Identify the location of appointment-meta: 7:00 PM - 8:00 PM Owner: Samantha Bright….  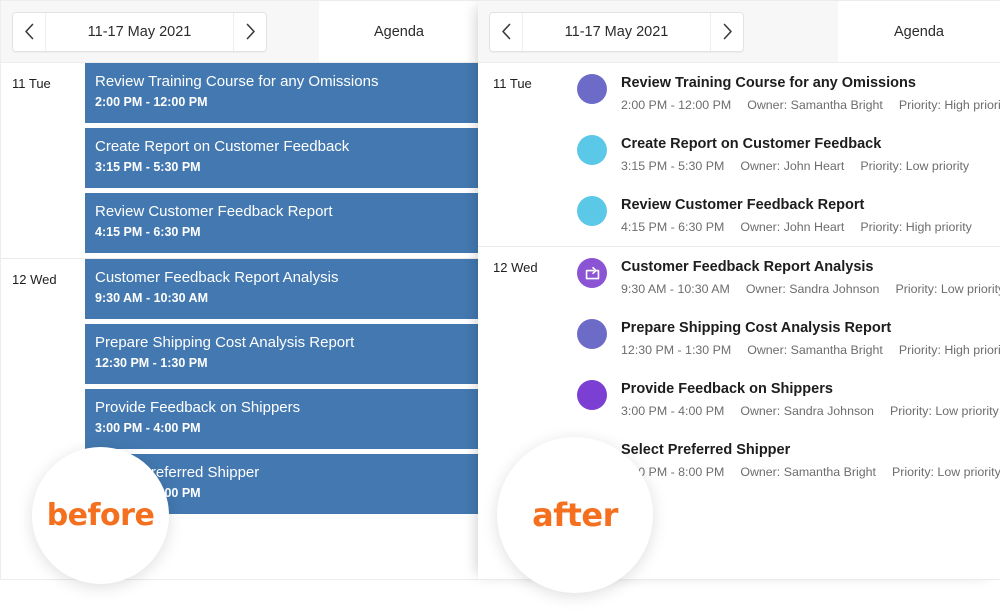
(810, 472).